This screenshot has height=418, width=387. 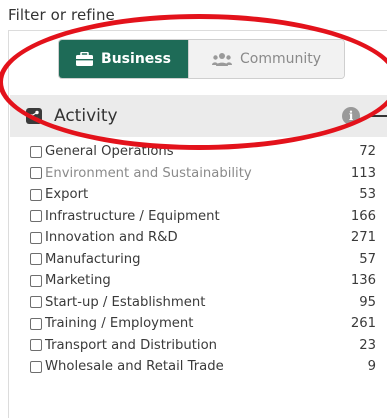 What do you see at coordinates (367, 345) in the screenshot?
I see `activity-count: 23` at bounding box center [367, 345].